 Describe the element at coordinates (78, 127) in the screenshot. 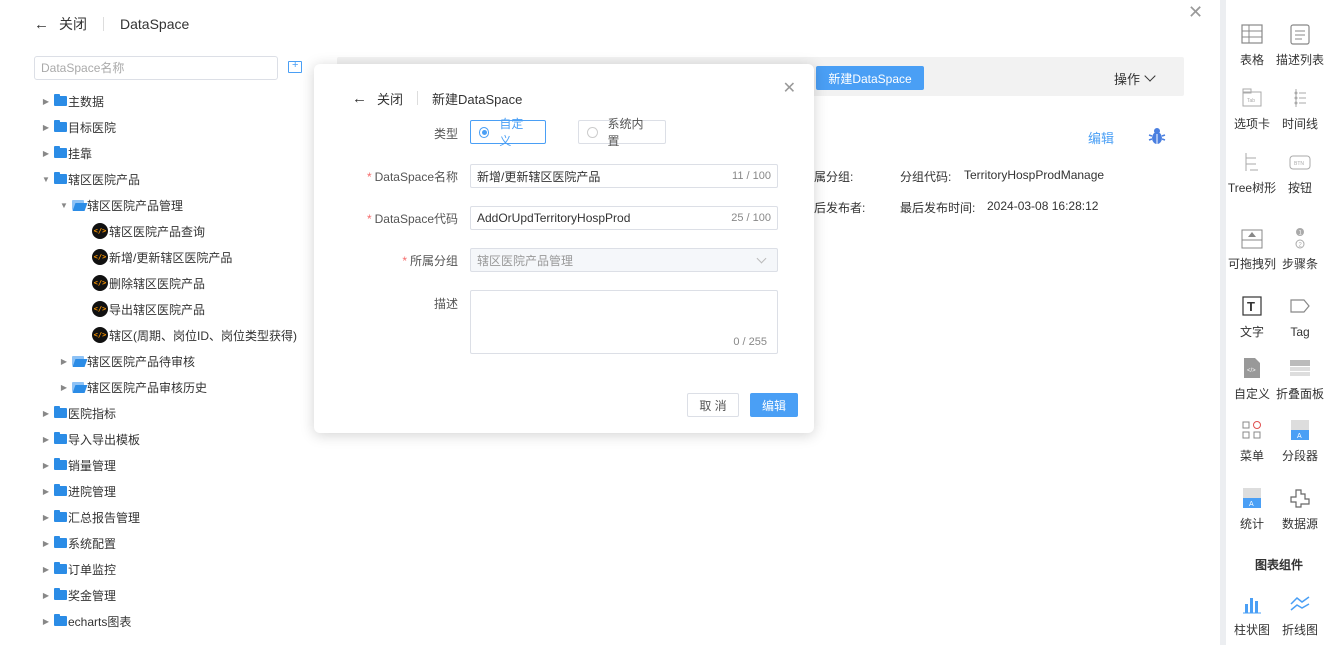

I see `tree-node: ▶ 目标医院` at that location.